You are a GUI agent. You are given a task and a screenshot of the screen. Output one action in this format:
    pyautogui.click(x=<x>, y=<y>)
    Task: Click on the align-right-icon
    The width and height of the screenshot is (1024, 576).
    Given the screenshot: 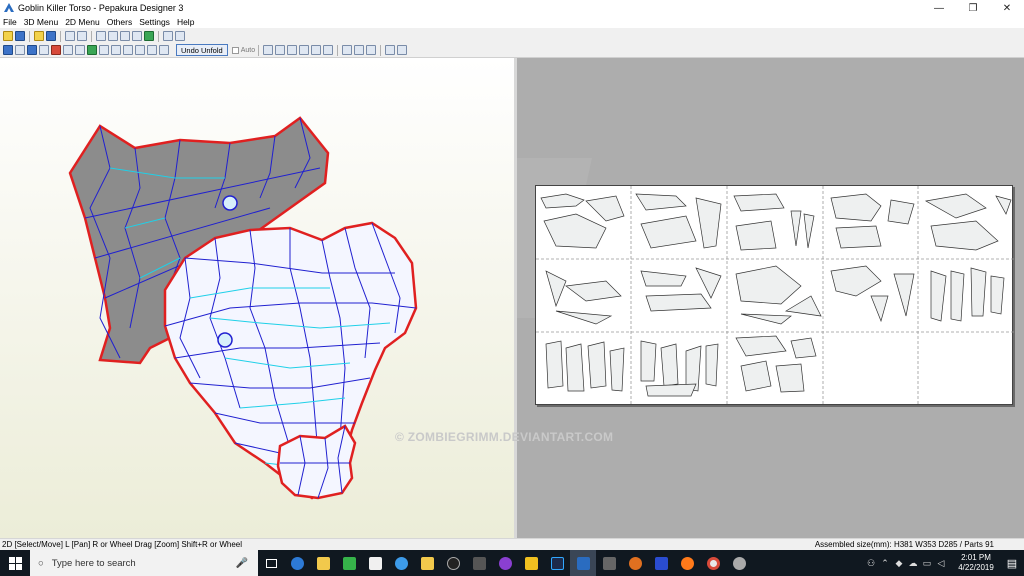 What is the action you would take?
    pyautogui.click(x=292, y=50)
    